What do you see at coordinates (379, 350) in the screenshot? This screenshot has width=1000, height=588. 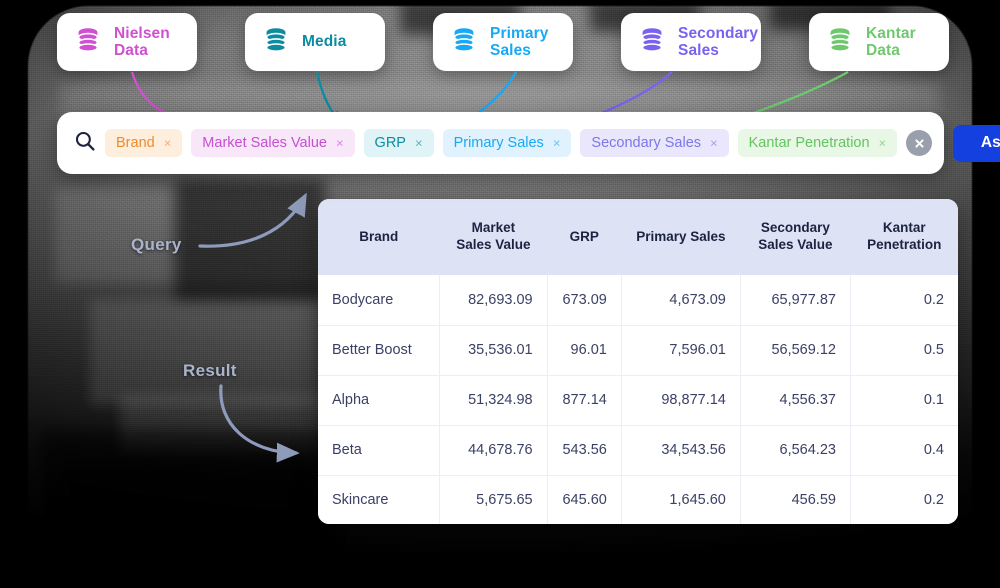 I see `cell-brand: Better Boost` at bounding box center [379, 350].